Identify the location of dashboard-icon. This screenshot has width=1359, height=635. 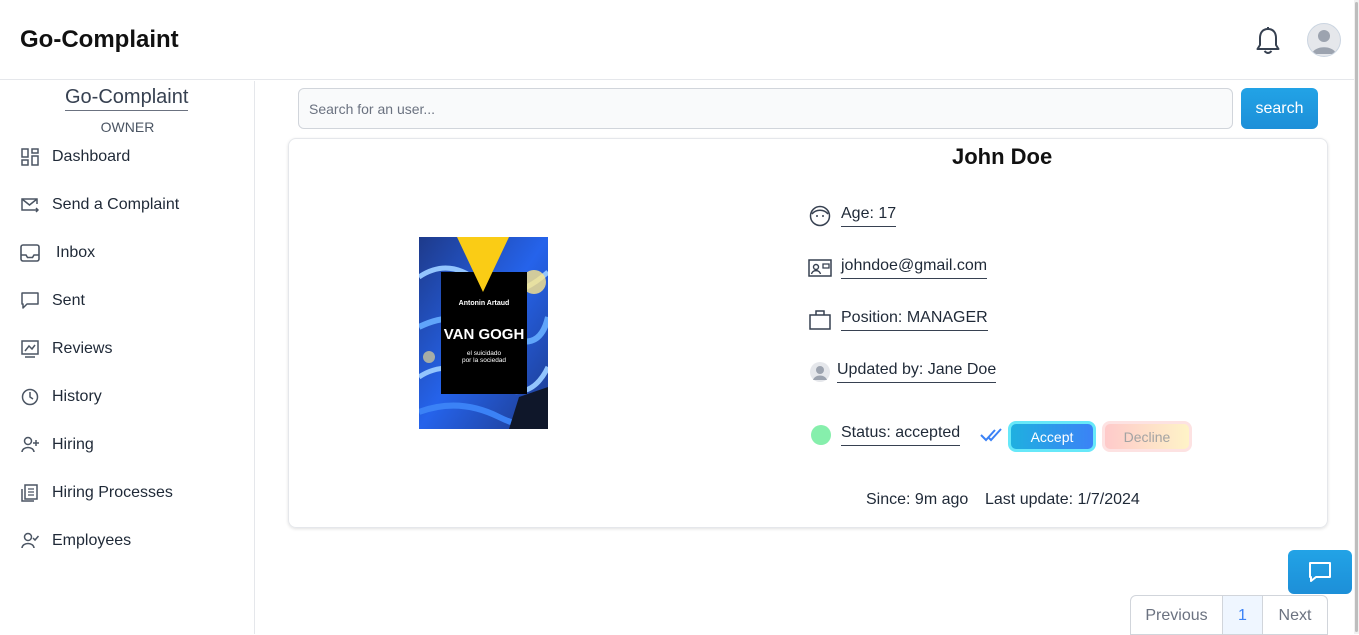
(30, 157).